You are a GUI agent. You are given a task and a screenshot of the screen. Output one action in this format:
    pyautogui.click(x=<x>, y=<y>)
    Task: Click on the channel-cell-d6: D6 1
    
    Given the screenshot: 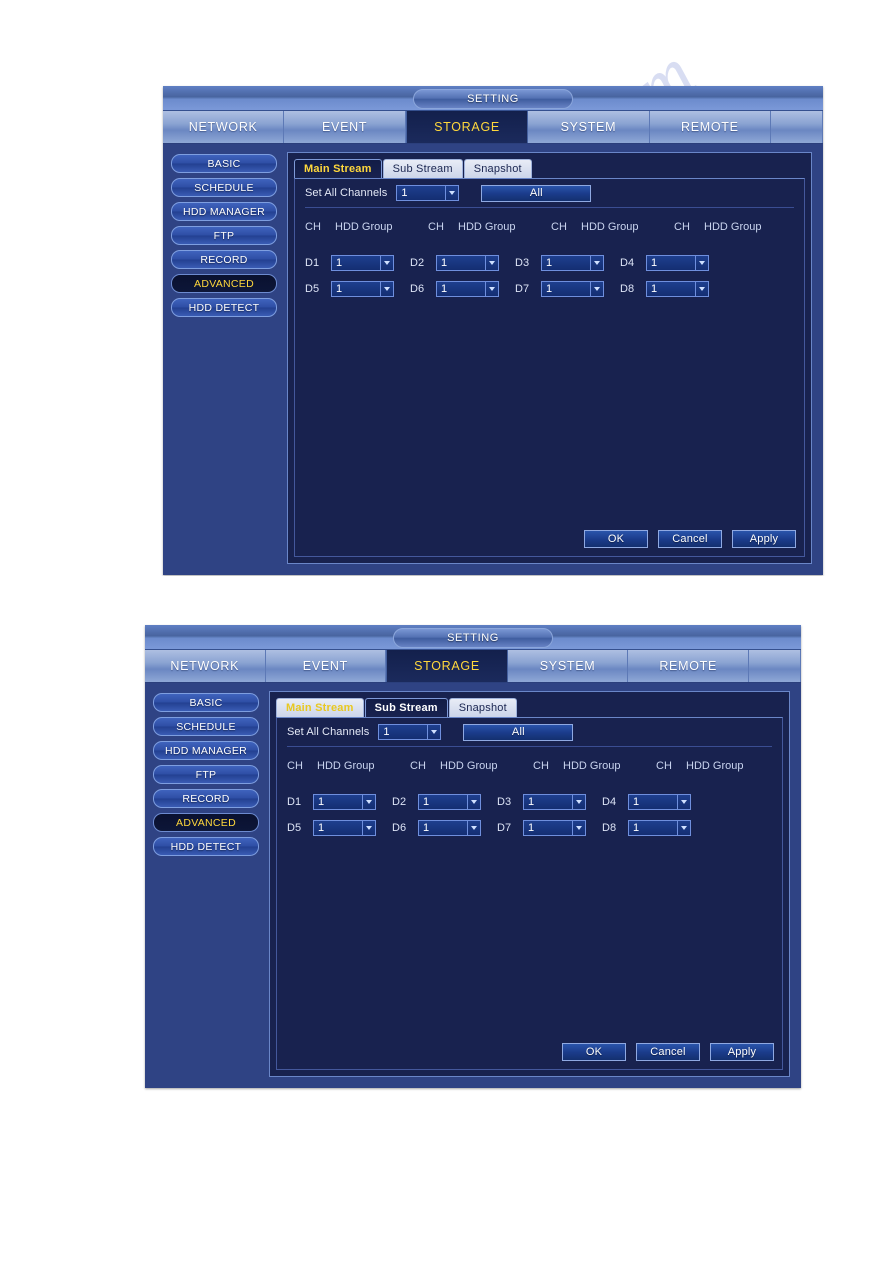 What is the action you would take?
    pyautogui.click(x=454, y=289)
    